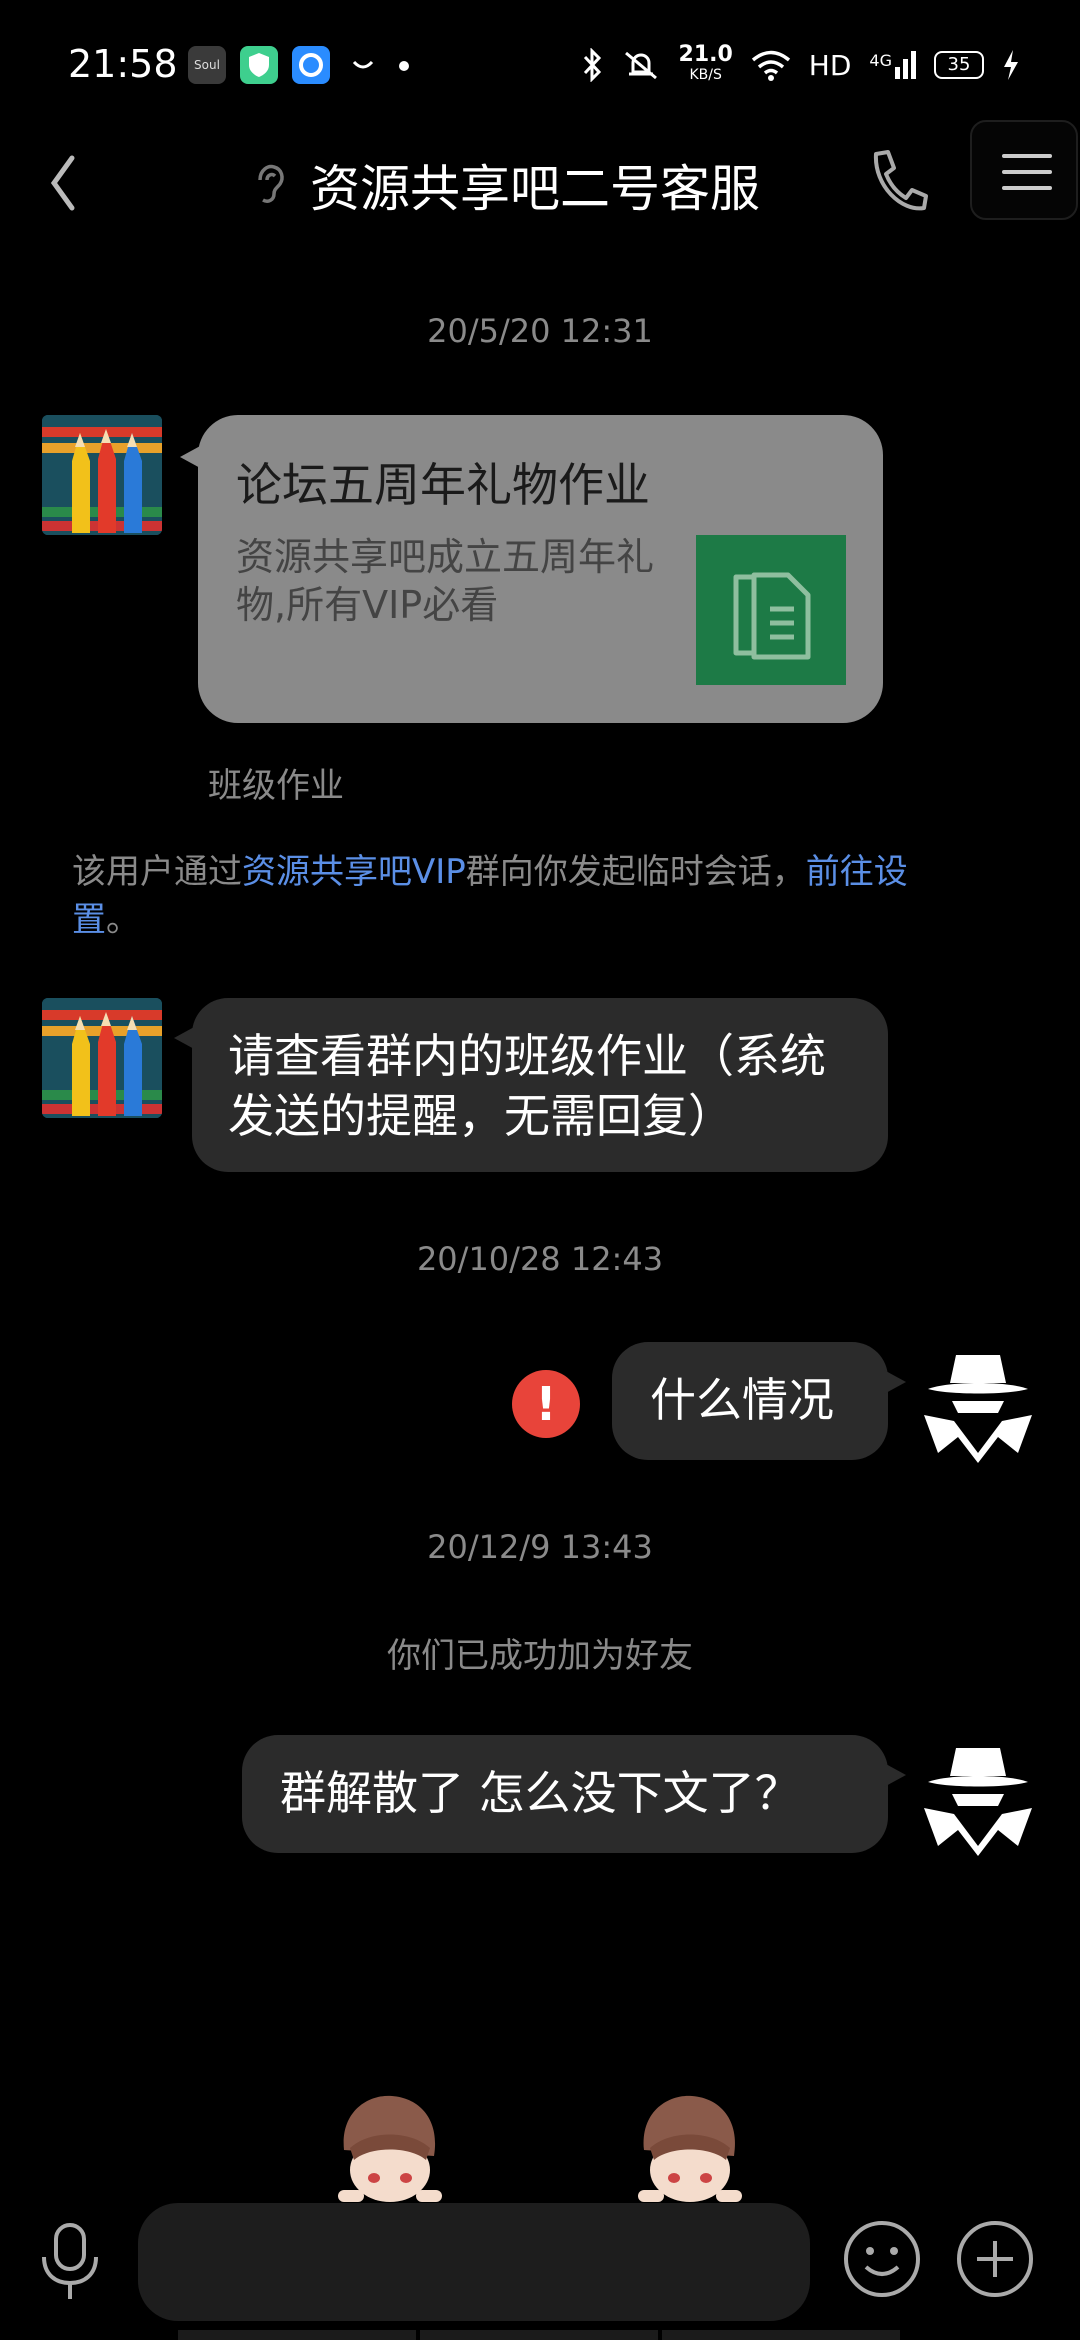 Image resolution: width=1080 pixels, height=2340 pixels. Describe the element at coordinates (800, 65) in the screenshot. I see `status-icons: 21.0 KB/S HD 4G 35` at that location.